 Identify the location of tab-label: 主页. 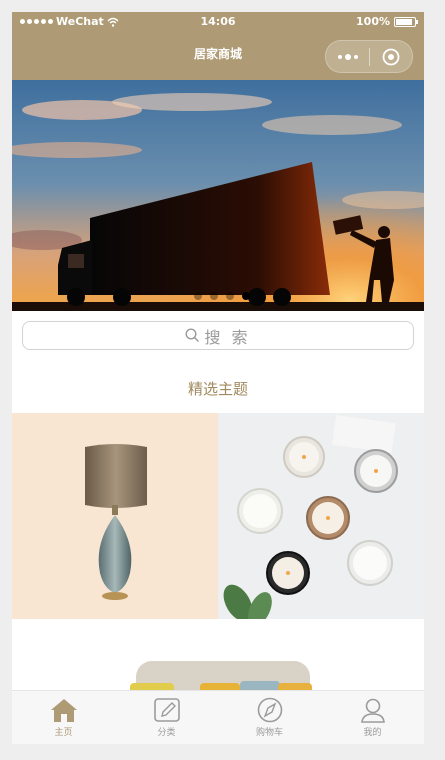
(63, 733).